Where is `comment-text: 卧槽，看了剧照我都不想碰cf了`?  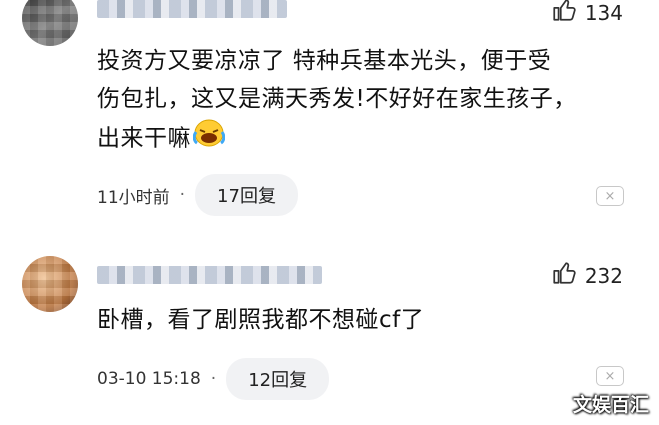
comment-text: 卧槽，看了剧照我都不想碰cf了 is located at coordinates (359, 320).